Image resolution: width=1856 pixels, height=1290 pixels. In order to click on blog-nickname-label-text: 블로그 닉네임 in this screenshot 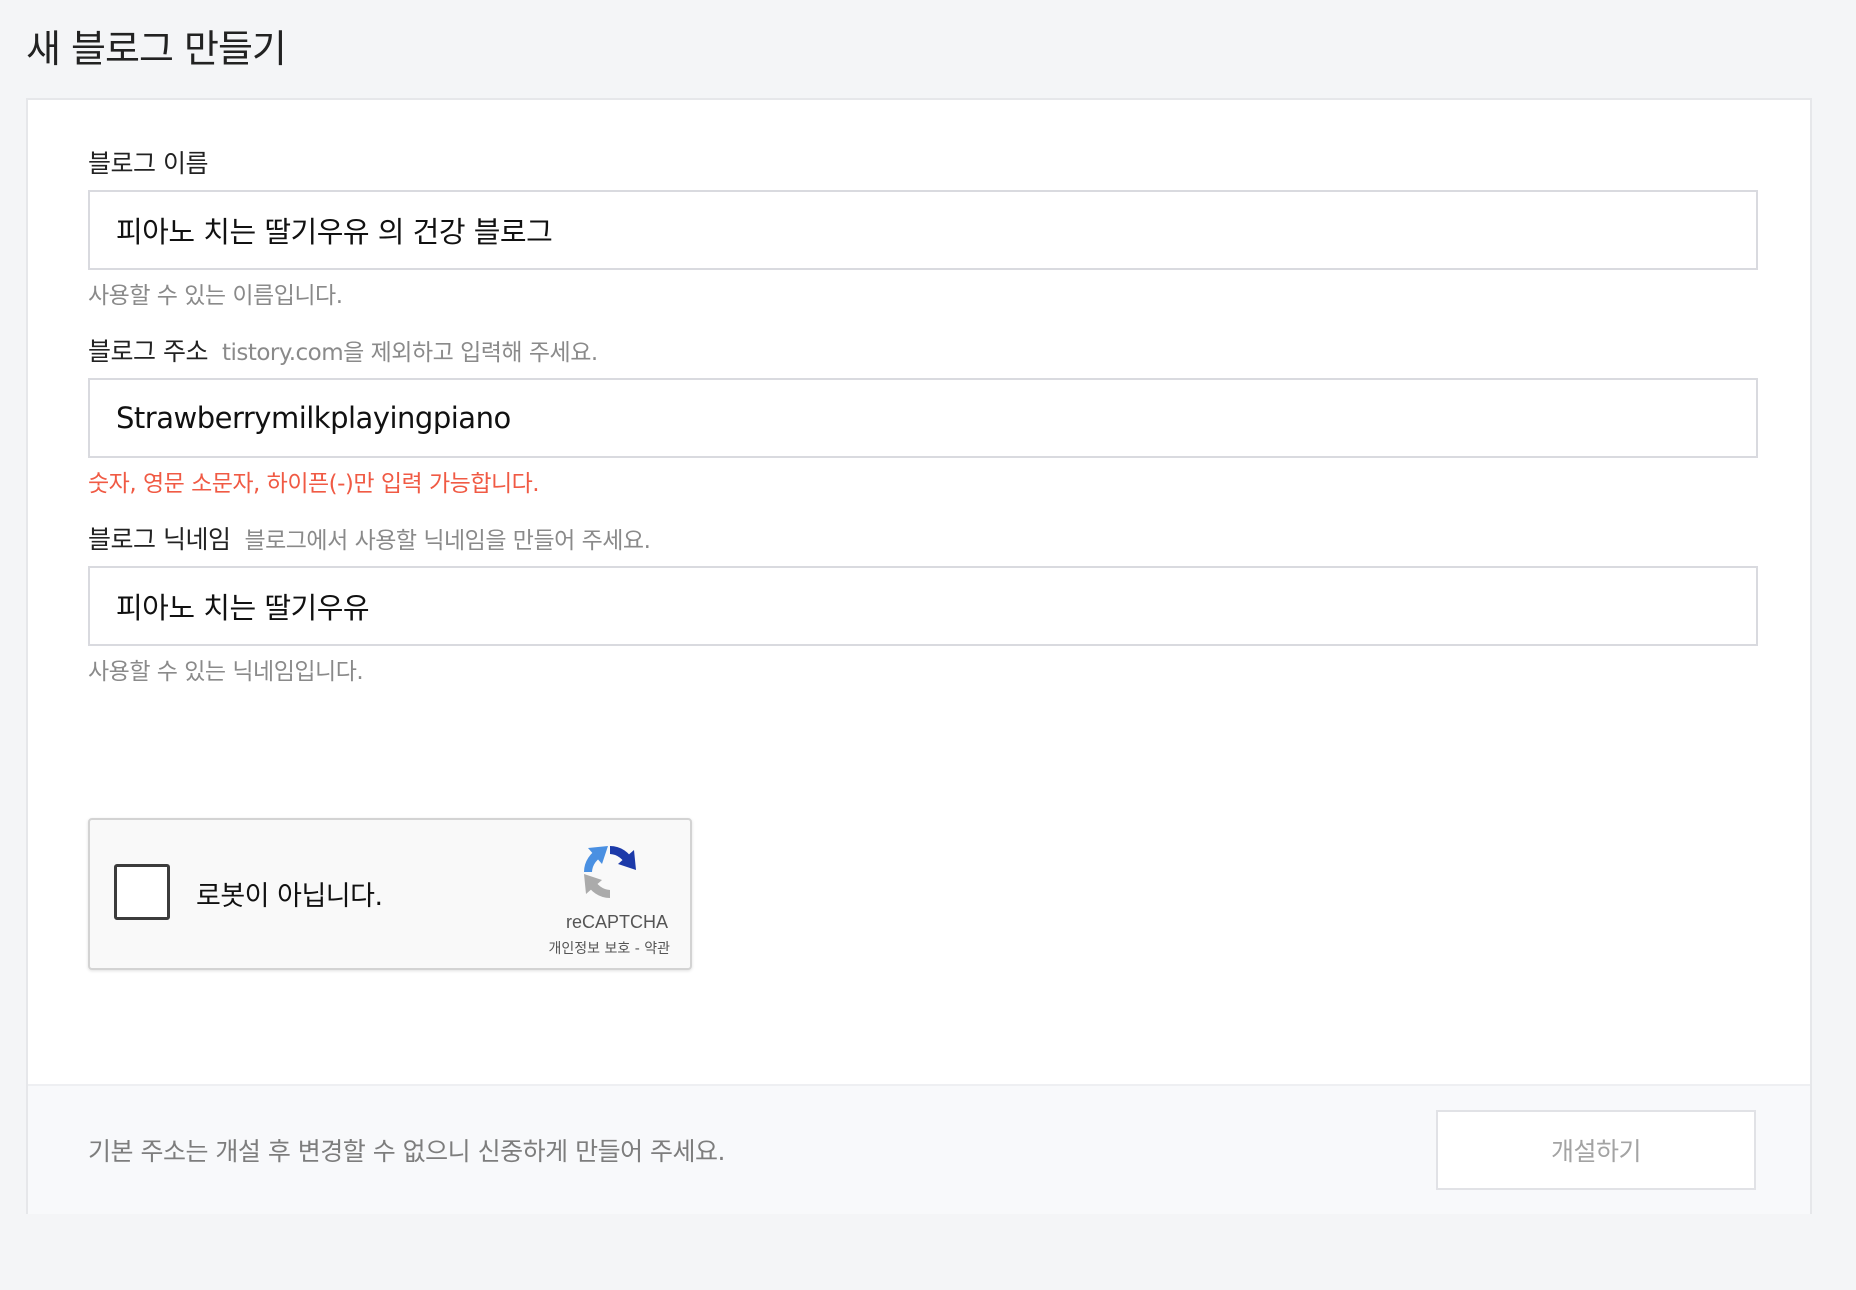, I will do `click(159, 539)`.